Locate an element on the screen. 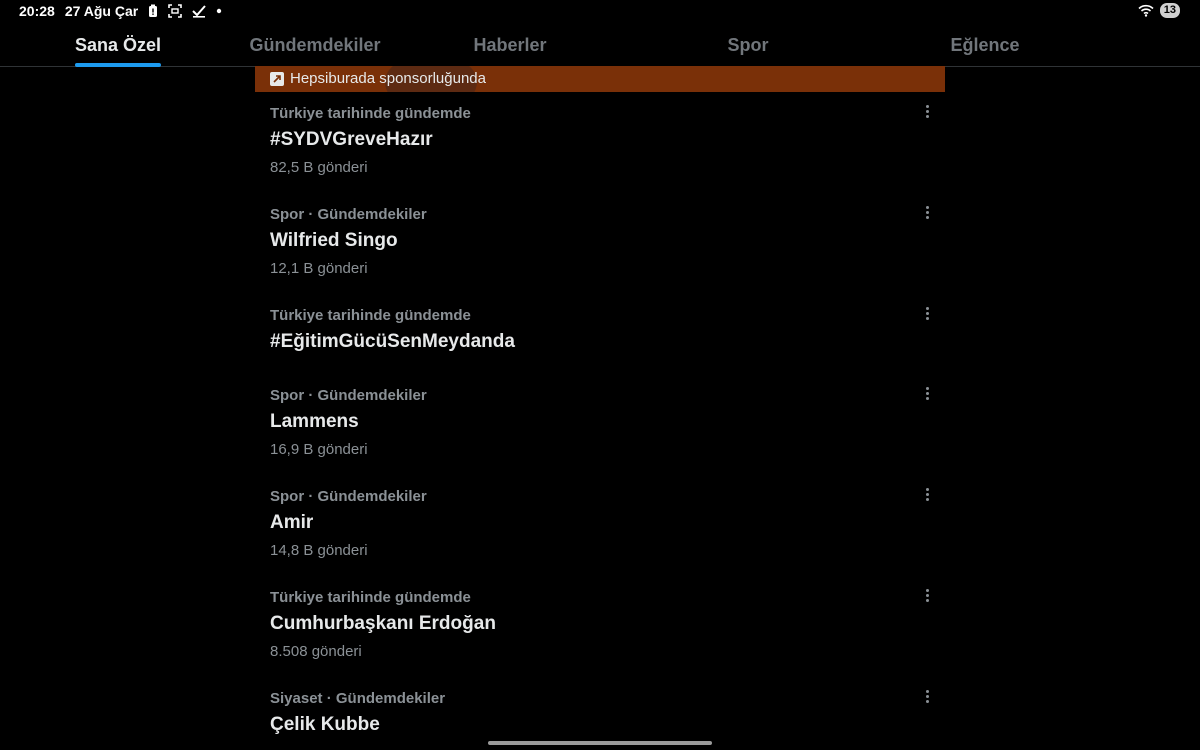  trend-post-count: 12,1 B gönderi is located at coordinates (319, 268).